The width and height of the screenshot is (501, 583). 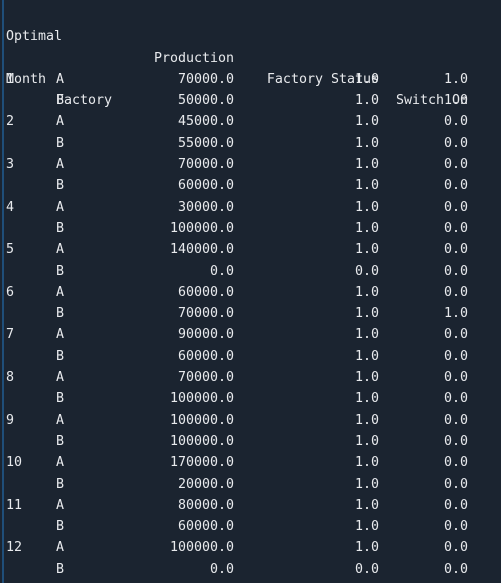 What do you see at coordinates (205, 143) in the screenshot?
I see `cell-production: 55000.0` at bounding box center [205, 143].